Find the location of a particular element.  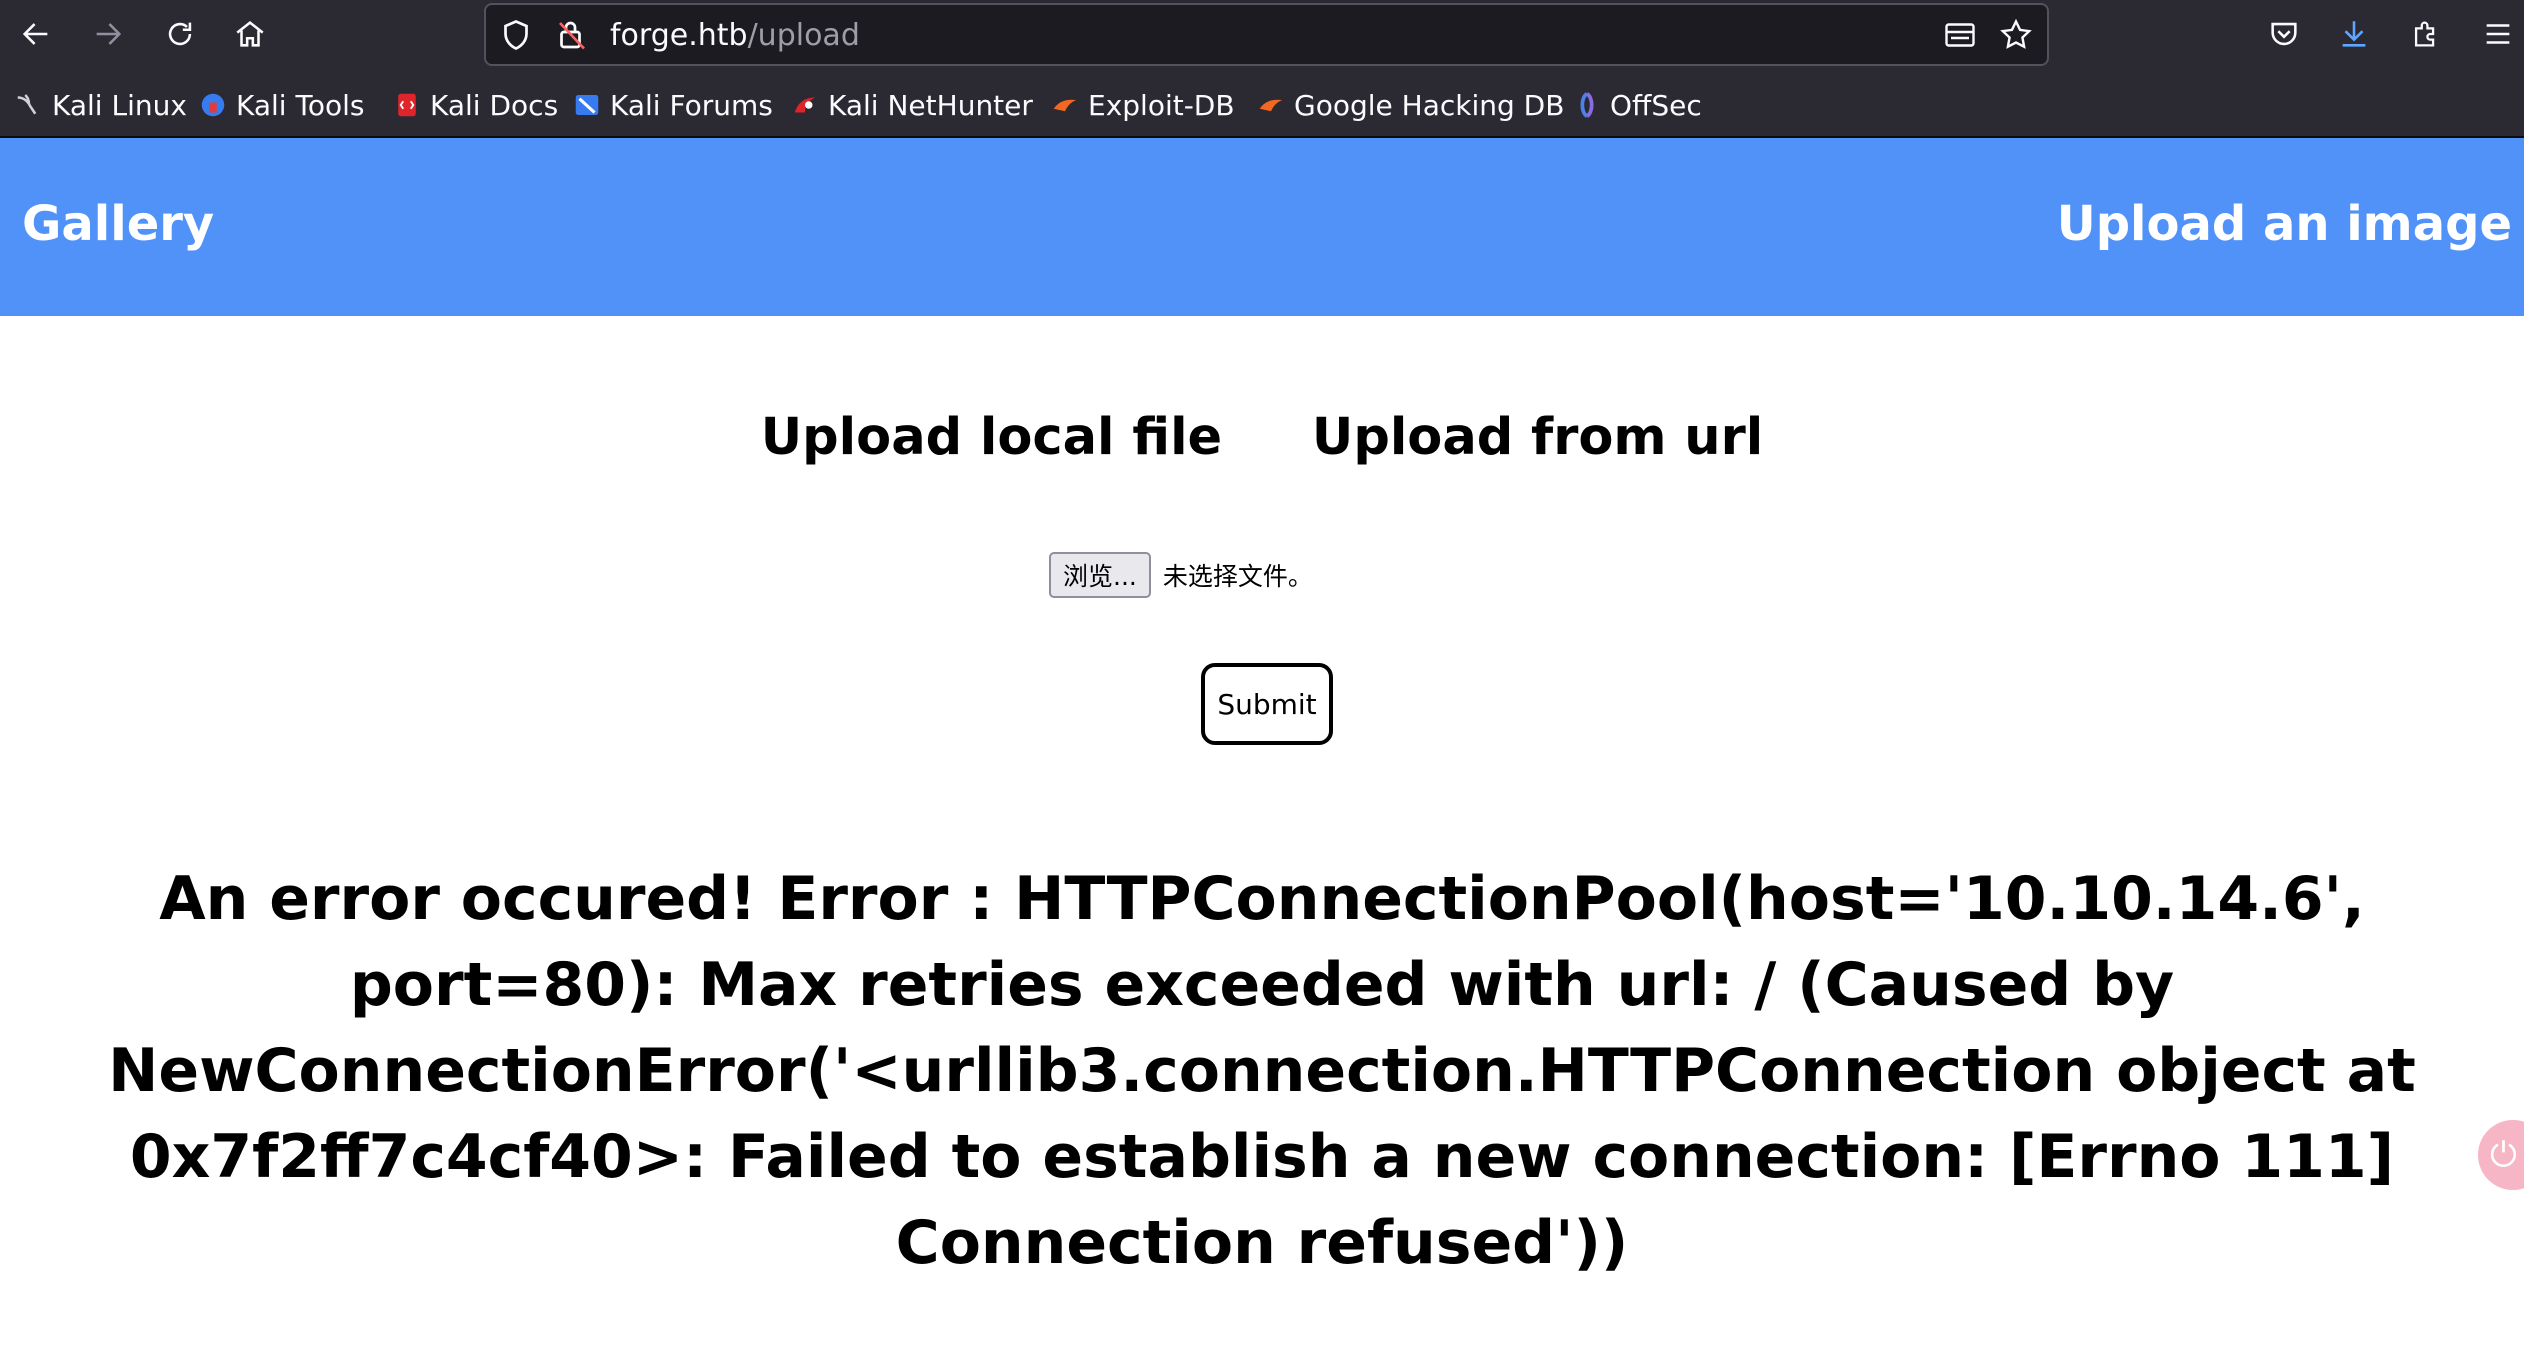

bookmark-offsec: OffSec is located at coordinates (1637, 105).